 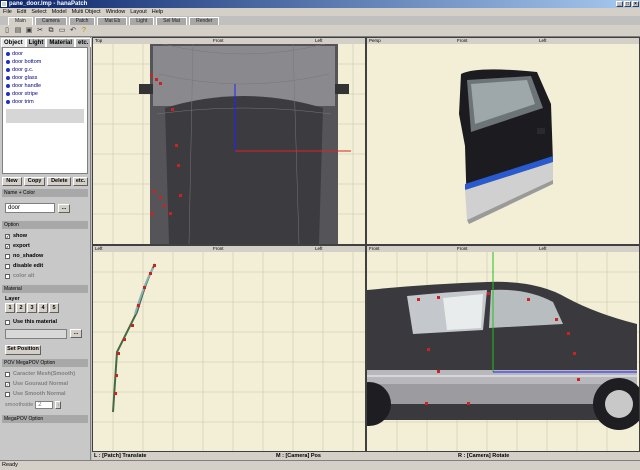 What do you see at coordinates (45, 225) in the screenshot?
I see `option-header: Option` at bounding box center [45, 225].